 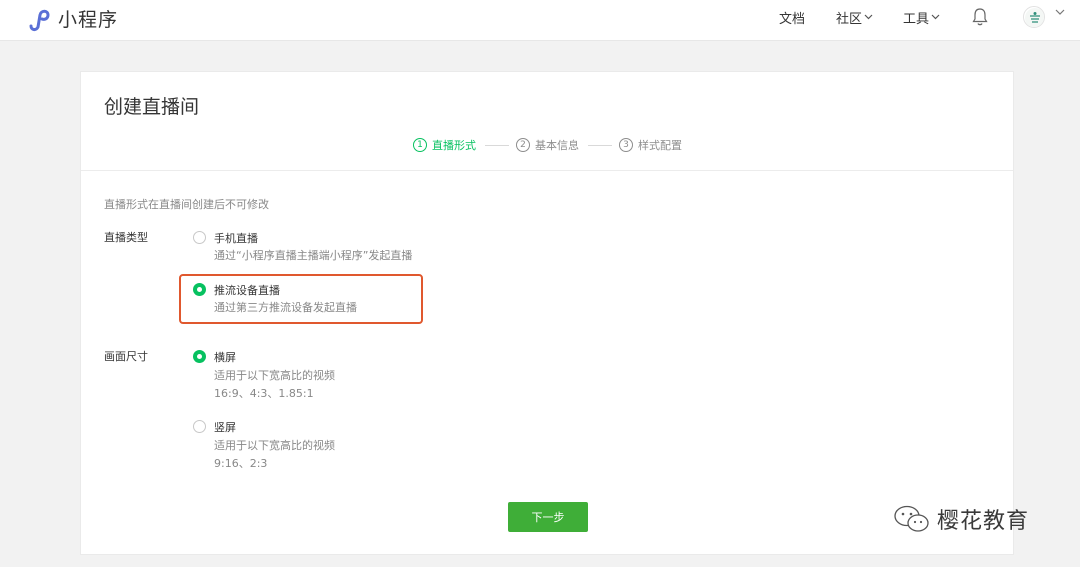 I want to click on live-type-label: 直播类型, so click(x=126, y=237).